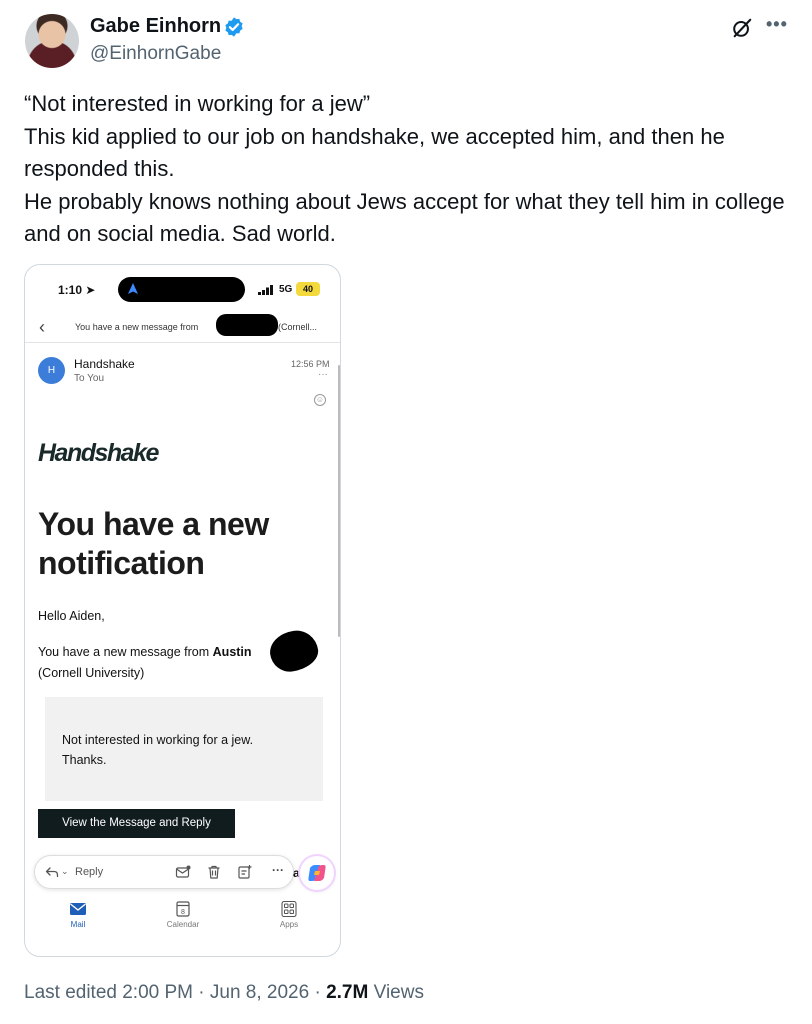 This screenshot has height=1024, width=812. Describe the element at coordinates (124, 652) in the screenshot. I see `message-intro: You have a new message from` at that location.